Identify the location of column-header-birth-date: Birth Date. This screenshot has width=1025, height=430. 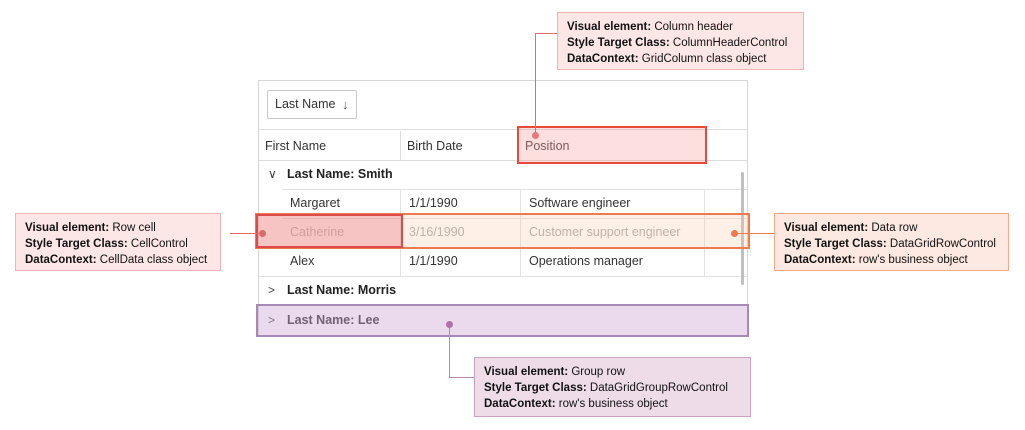
(459, 146).